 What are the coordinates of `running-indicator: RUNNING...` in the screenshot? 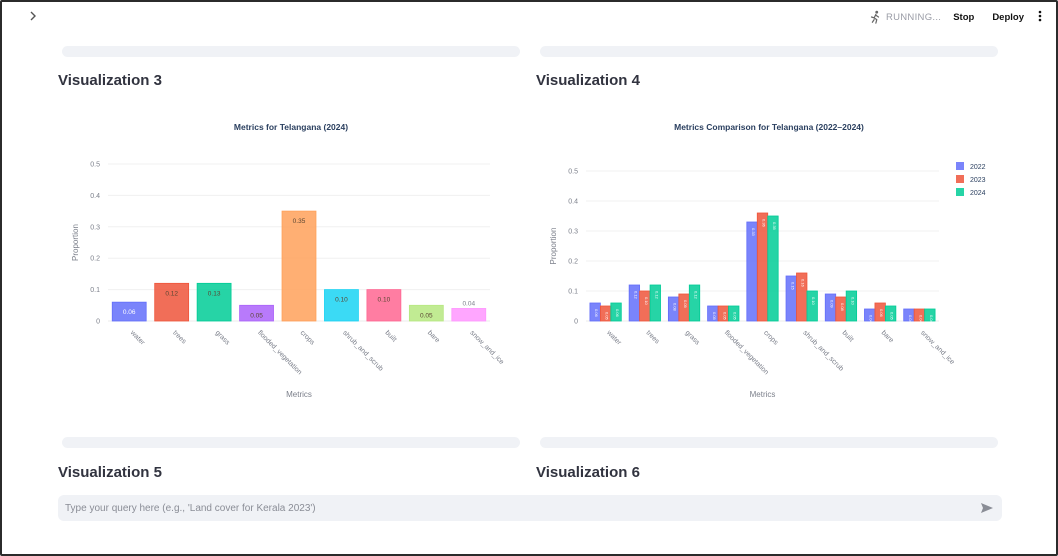 It's located at (904, 17).